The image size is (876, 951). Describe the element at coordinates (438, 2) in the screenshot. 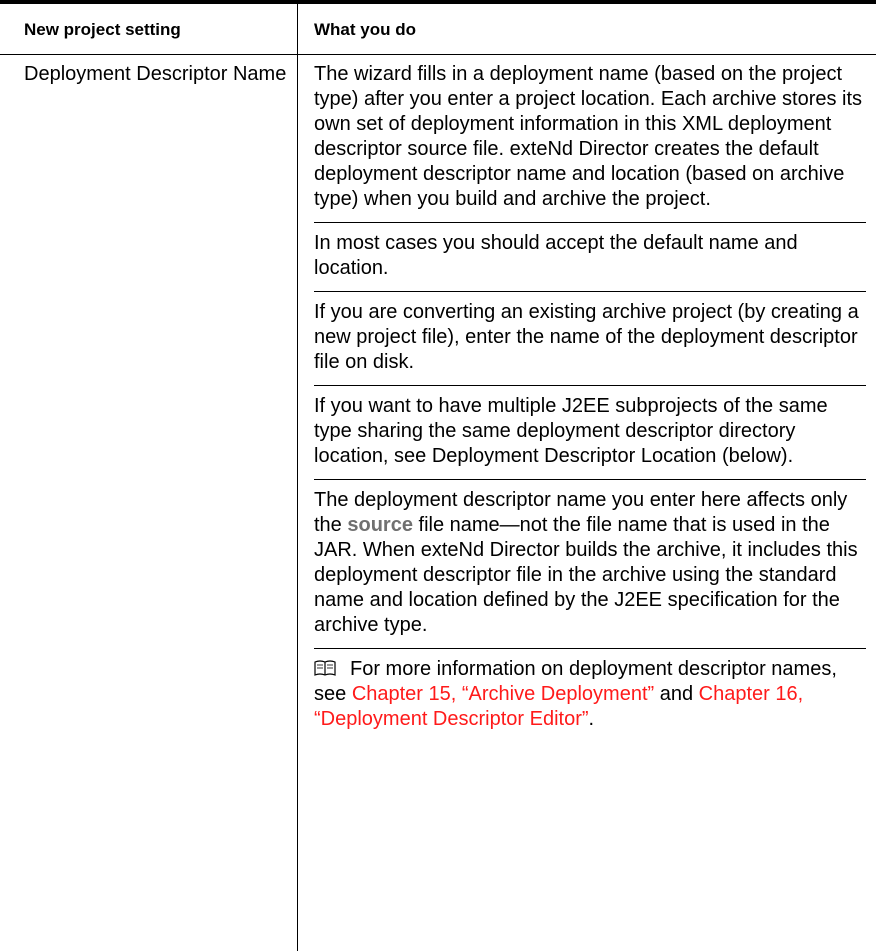

I see `table-top-rule` at that location.